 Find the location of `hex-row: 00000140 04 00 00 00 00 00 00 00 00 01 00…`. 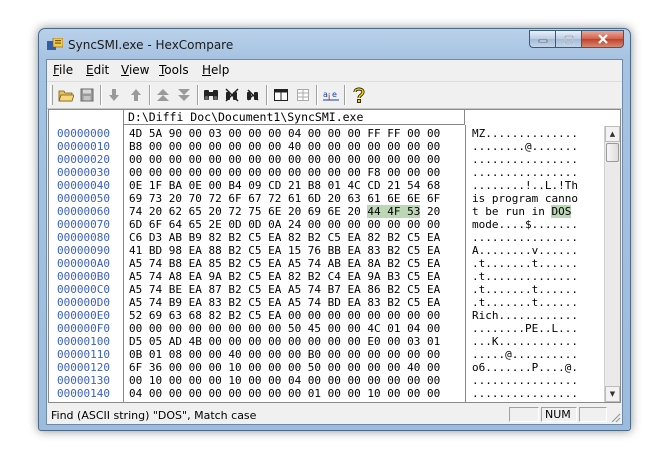

hex-row: 00000140 04 00 00 00 00 00 00 00 00 01 00… is located at coordinates (328, 393).